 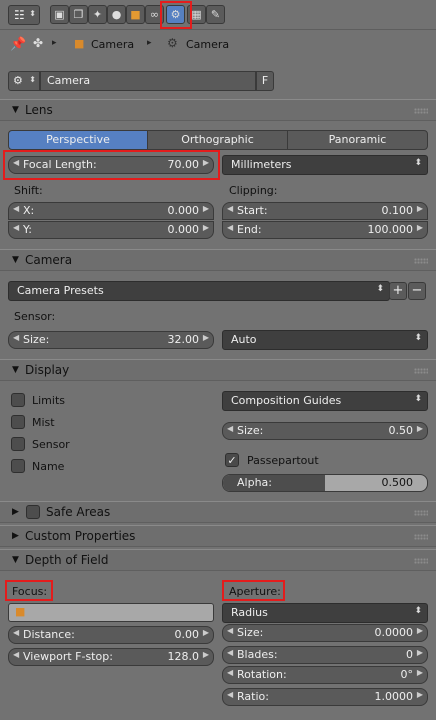 I want to click on datablock-name-field: Camera, so click(x=148, y=81).